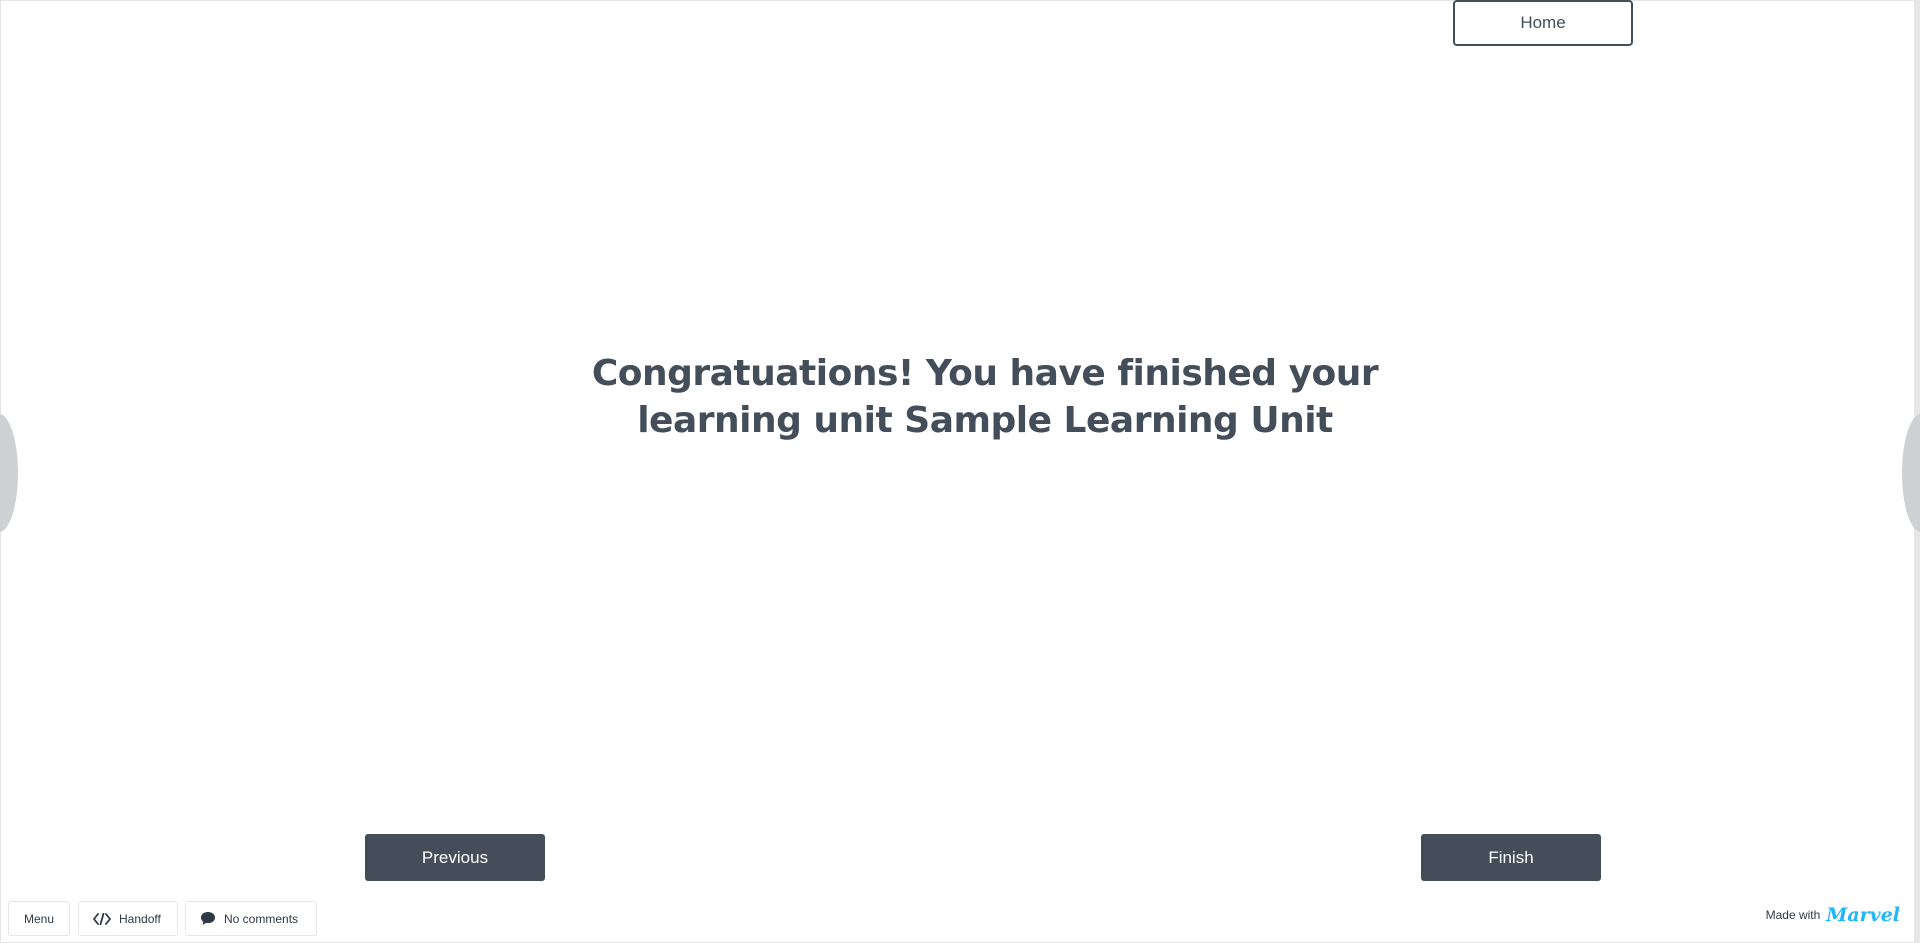 This screenshot has width=1920, height=943. I want to click on menu-label: Menu, so click(39, 918).